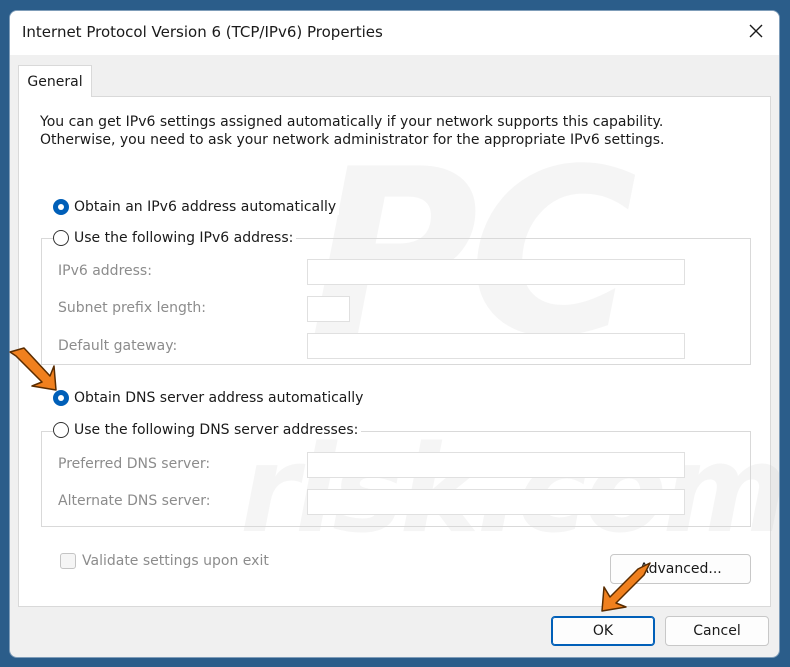 This screenshot has width=790, height=667. Describe the element at coordinates (496, 272) in the screenshot. I see `ipv6-address-input` at that location.